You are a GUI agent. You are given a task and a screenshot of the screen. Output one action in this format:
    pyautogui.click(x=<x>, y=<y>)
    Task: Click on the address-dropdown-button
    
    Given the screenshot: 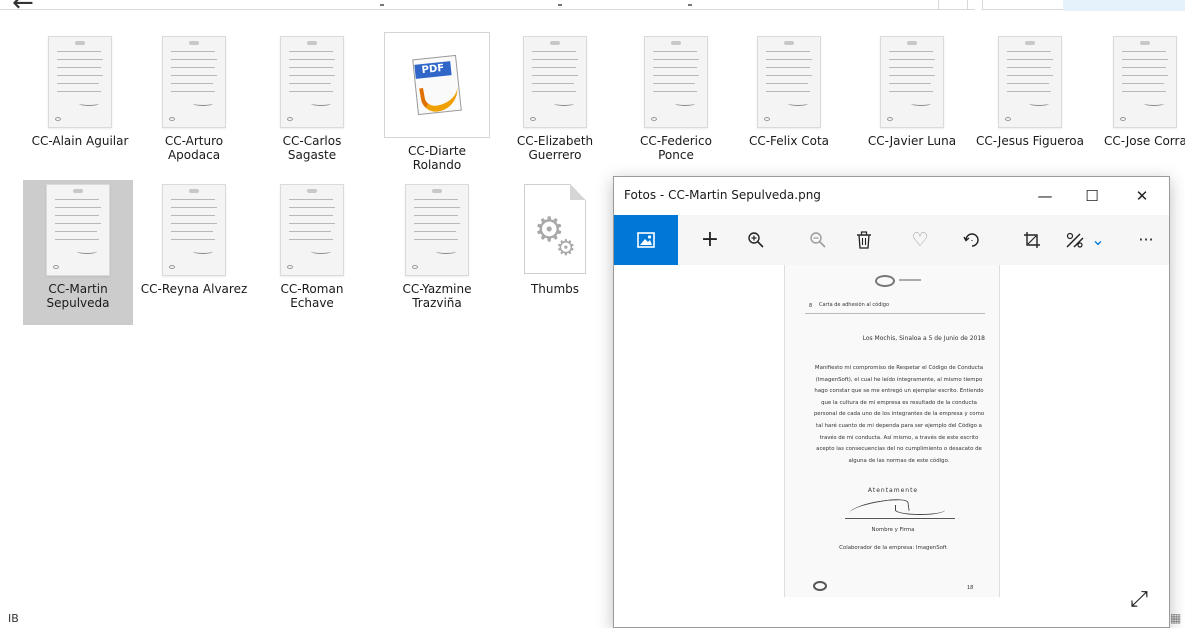 What is the action you would take?
    pyautogui.click(x=953, y=5)
    